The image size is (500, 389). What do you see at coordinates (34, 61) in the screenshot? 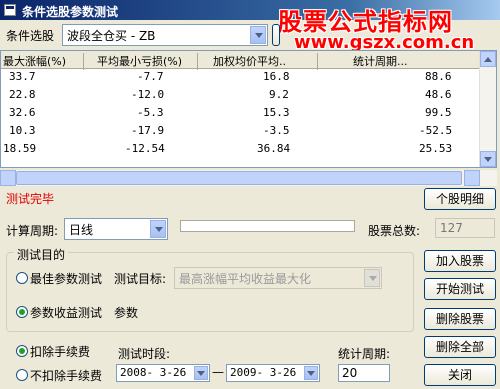
I see `column-header: 最大涨幅(%)` at bounding box center [34, 61].